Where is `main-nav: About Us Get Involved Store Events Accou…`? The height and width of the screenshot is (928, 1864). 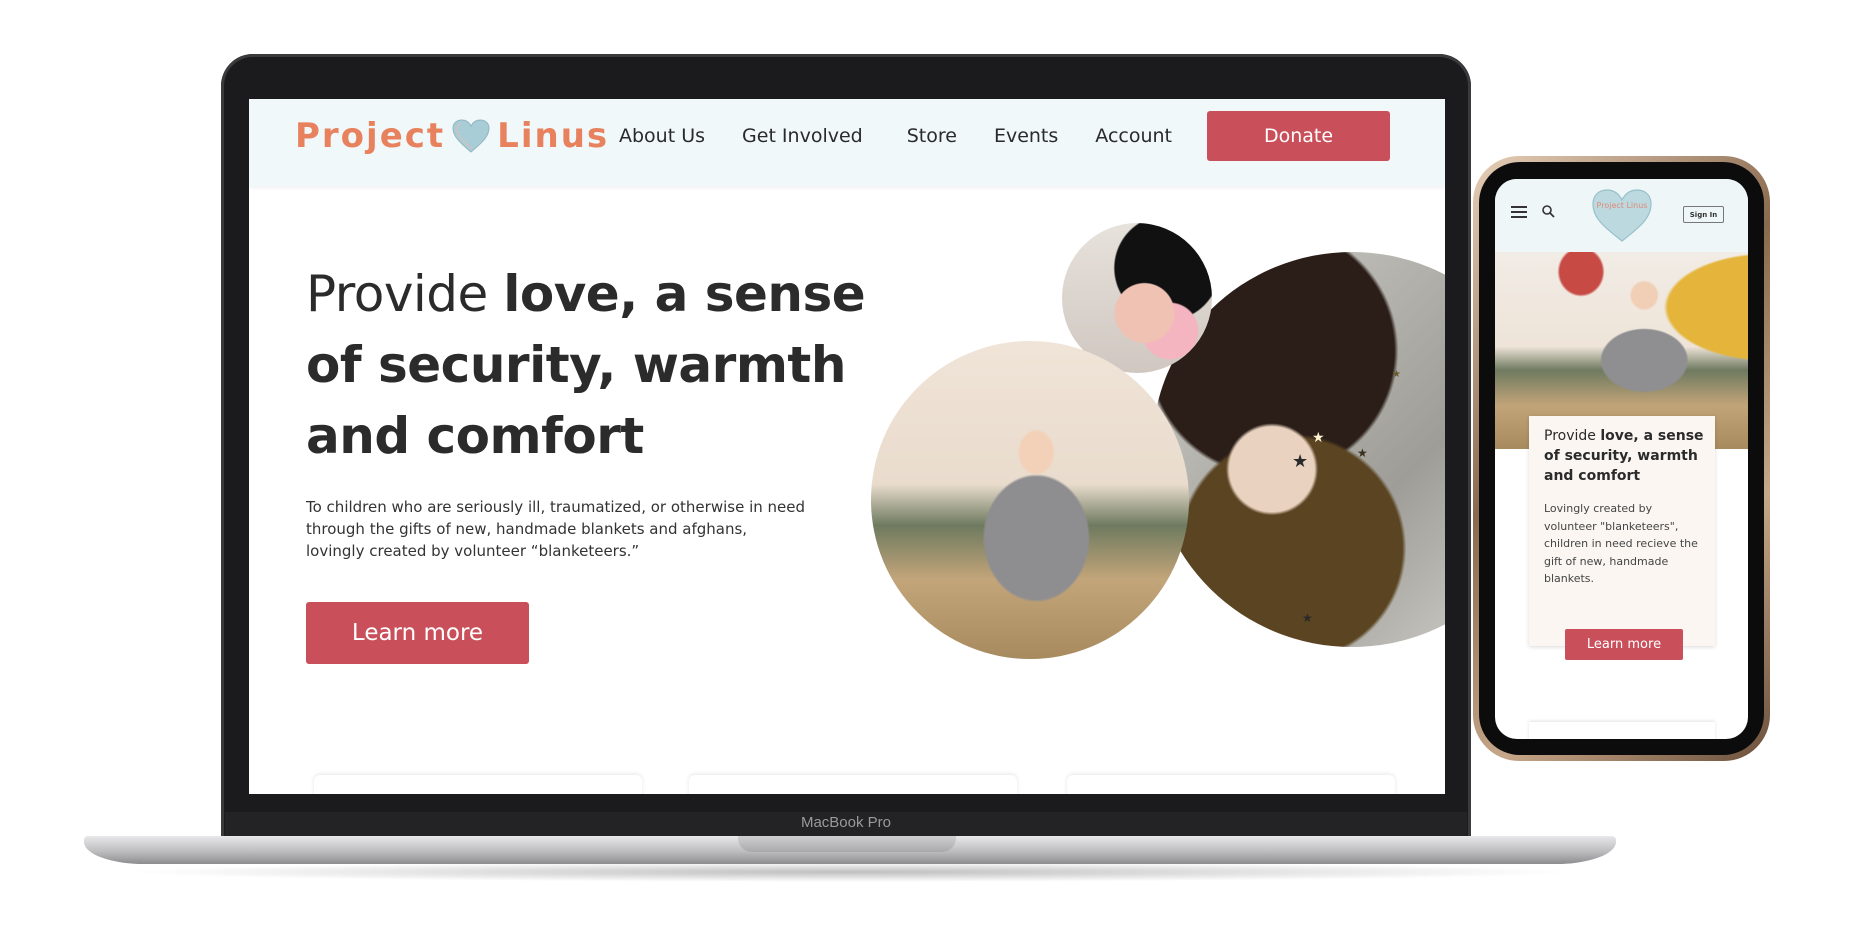
main-nav: About Us Get Involved Store Events Accou… is located at coordinates (914, 136).